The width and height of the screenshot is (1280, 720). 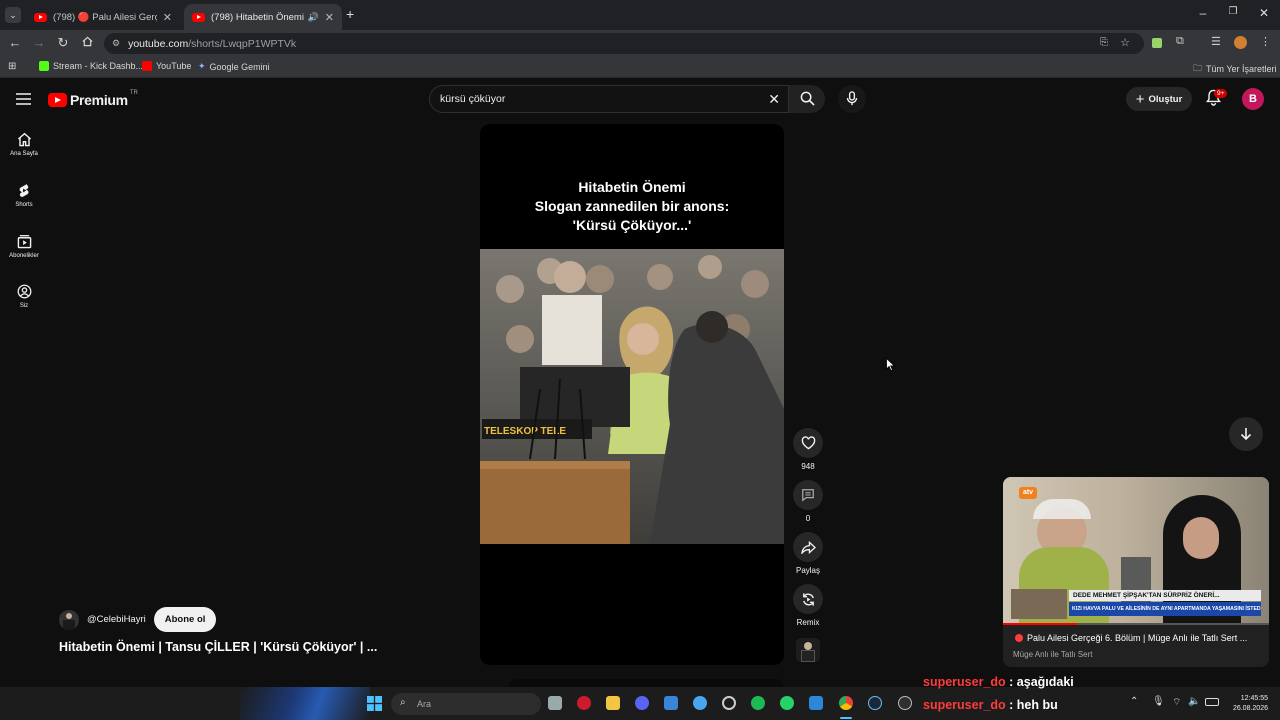 I want to click on sidebar-item-you: Siz, so click(x=24, y=296).